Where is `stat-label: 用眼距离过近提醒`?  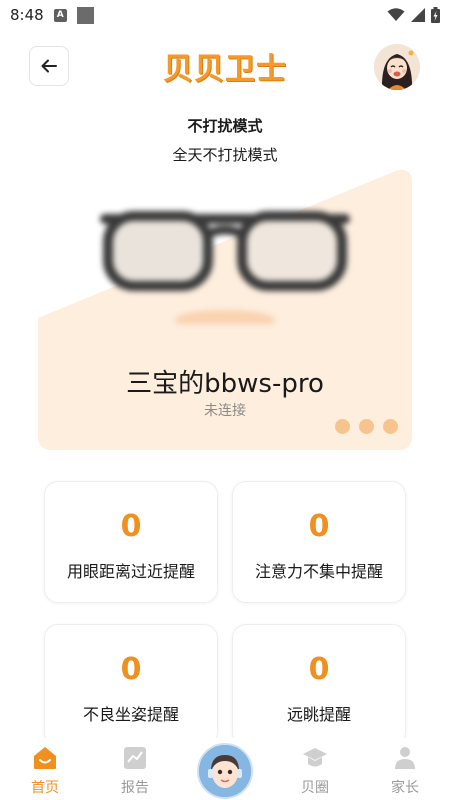
stat-label: 用眼距离过近提醒 is located at coordinates (130, 571).